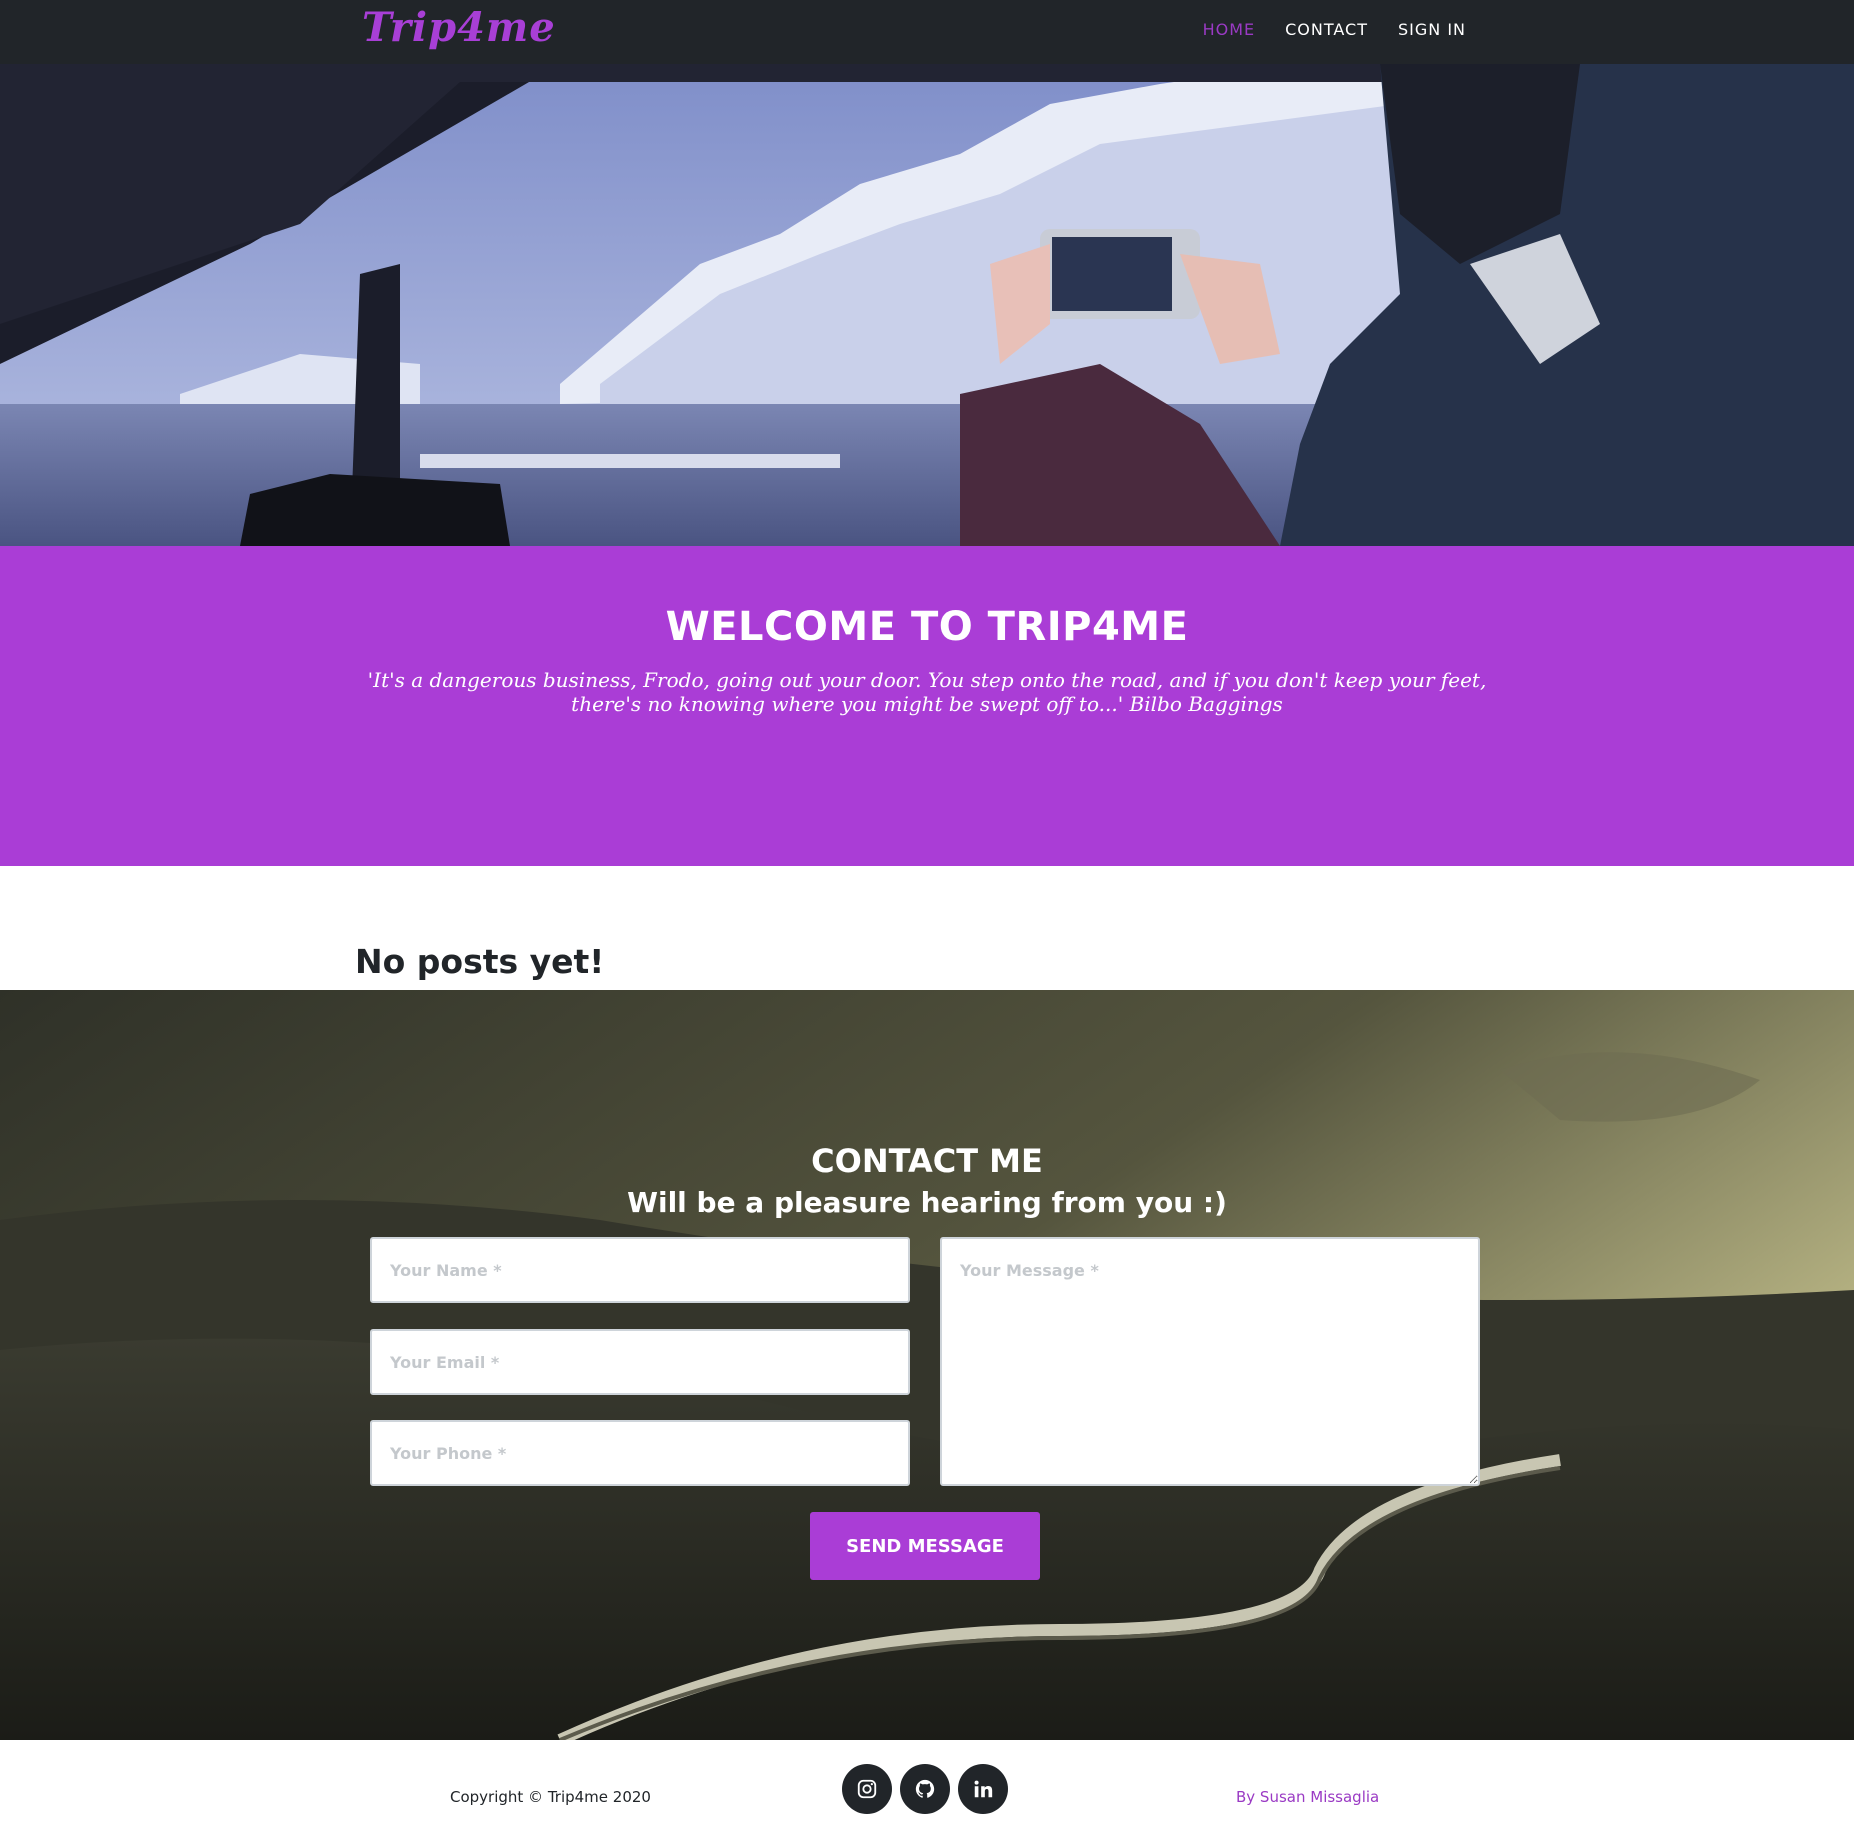 This screenshot has height=1846, width=1854. Describe the element at coordinates (927, 1161) in the screenshot. I see `contact-title: CONTACT ME` at that location.